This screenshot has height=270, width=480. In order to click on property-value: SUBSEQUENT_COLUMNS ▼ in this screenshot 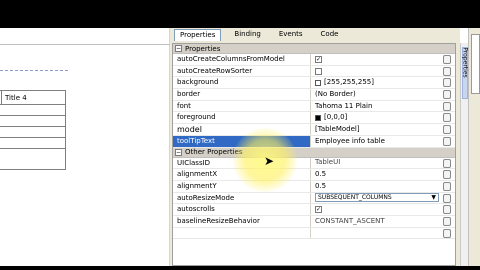, I will do `click(375, 198)`.